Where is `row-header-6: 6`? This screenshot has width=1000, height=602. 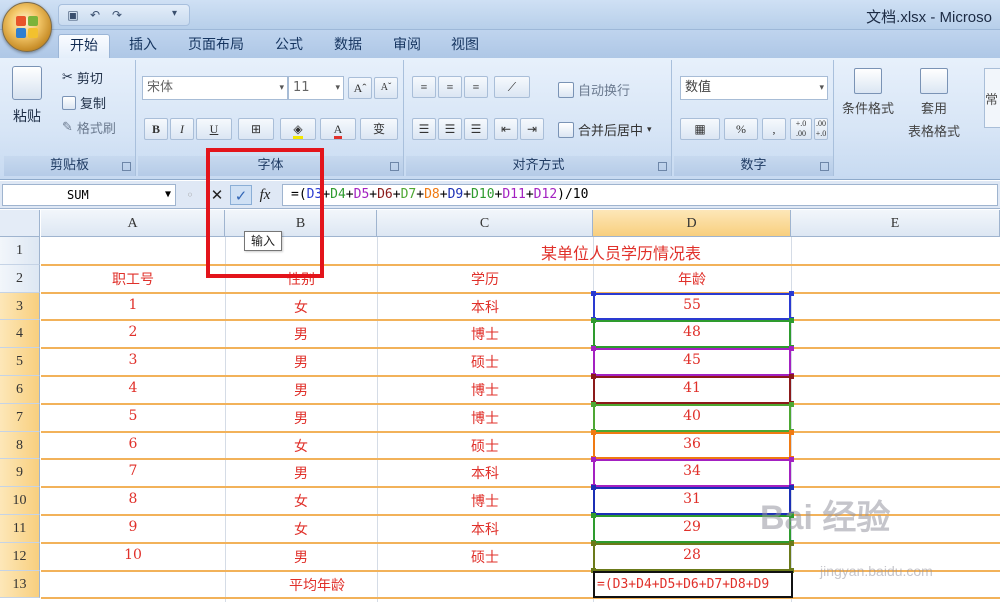
row-header-6: 6 is located at coordinates (20, 390).